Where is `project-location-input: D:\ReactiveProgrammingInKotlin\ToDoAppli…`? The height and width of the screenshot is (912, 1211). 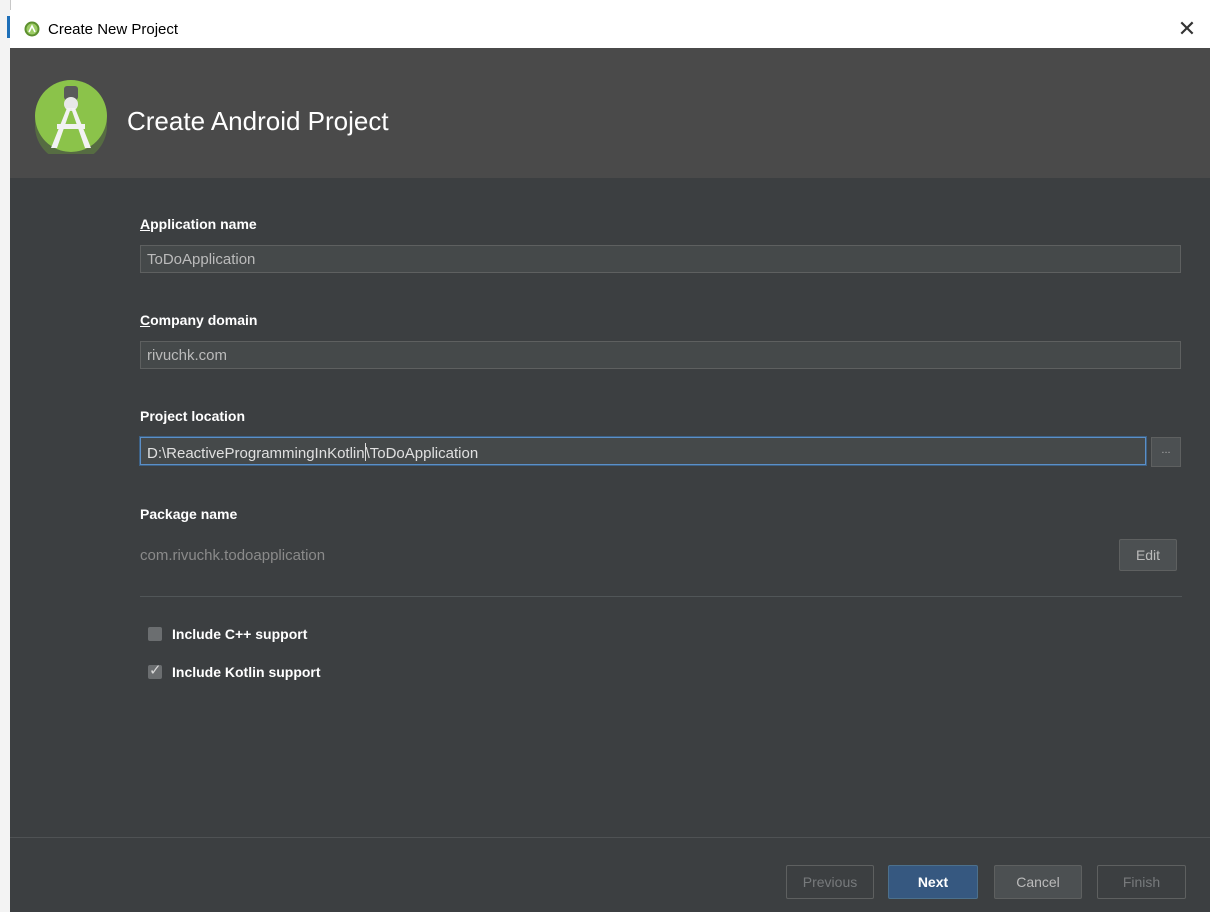 project-location-input: D:\ReactiveProgrammingInKotlin\ToDoAppli… is located at coordinates (643, 451).